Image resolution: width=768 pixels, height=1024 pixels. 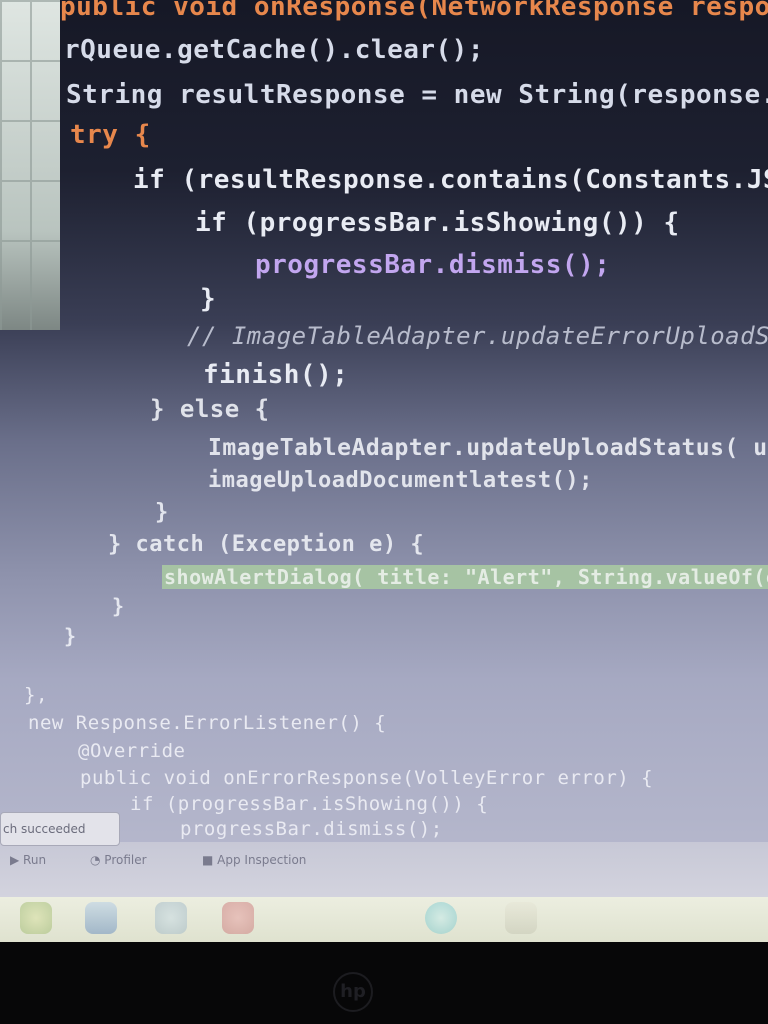 What do you see at coordinates (131, 751) in the screenshot?
I see `code-line-21: @Override` at bounding box center [131, 751].